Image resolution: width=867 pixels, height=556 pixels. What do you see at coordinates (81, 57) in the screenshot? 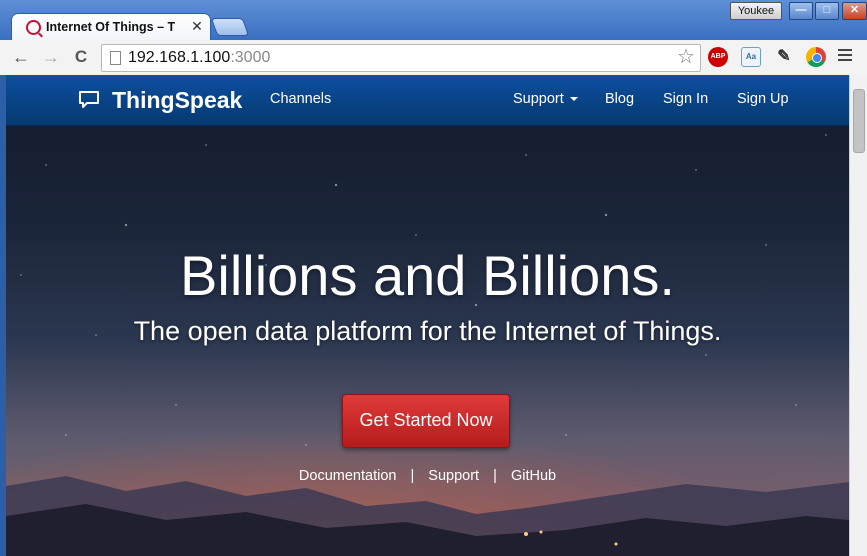
I see `reload-button: C` at bounding box center [81, 57].